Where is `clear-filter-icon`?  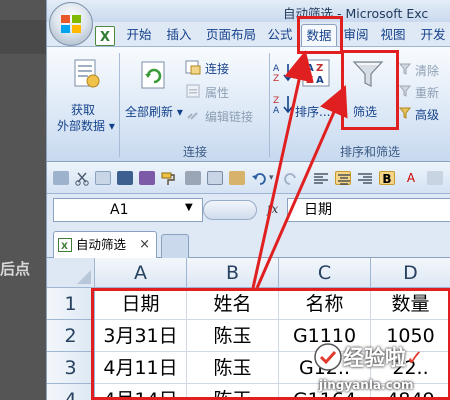 clear-filter-icon is located at coordinates (405, 69).